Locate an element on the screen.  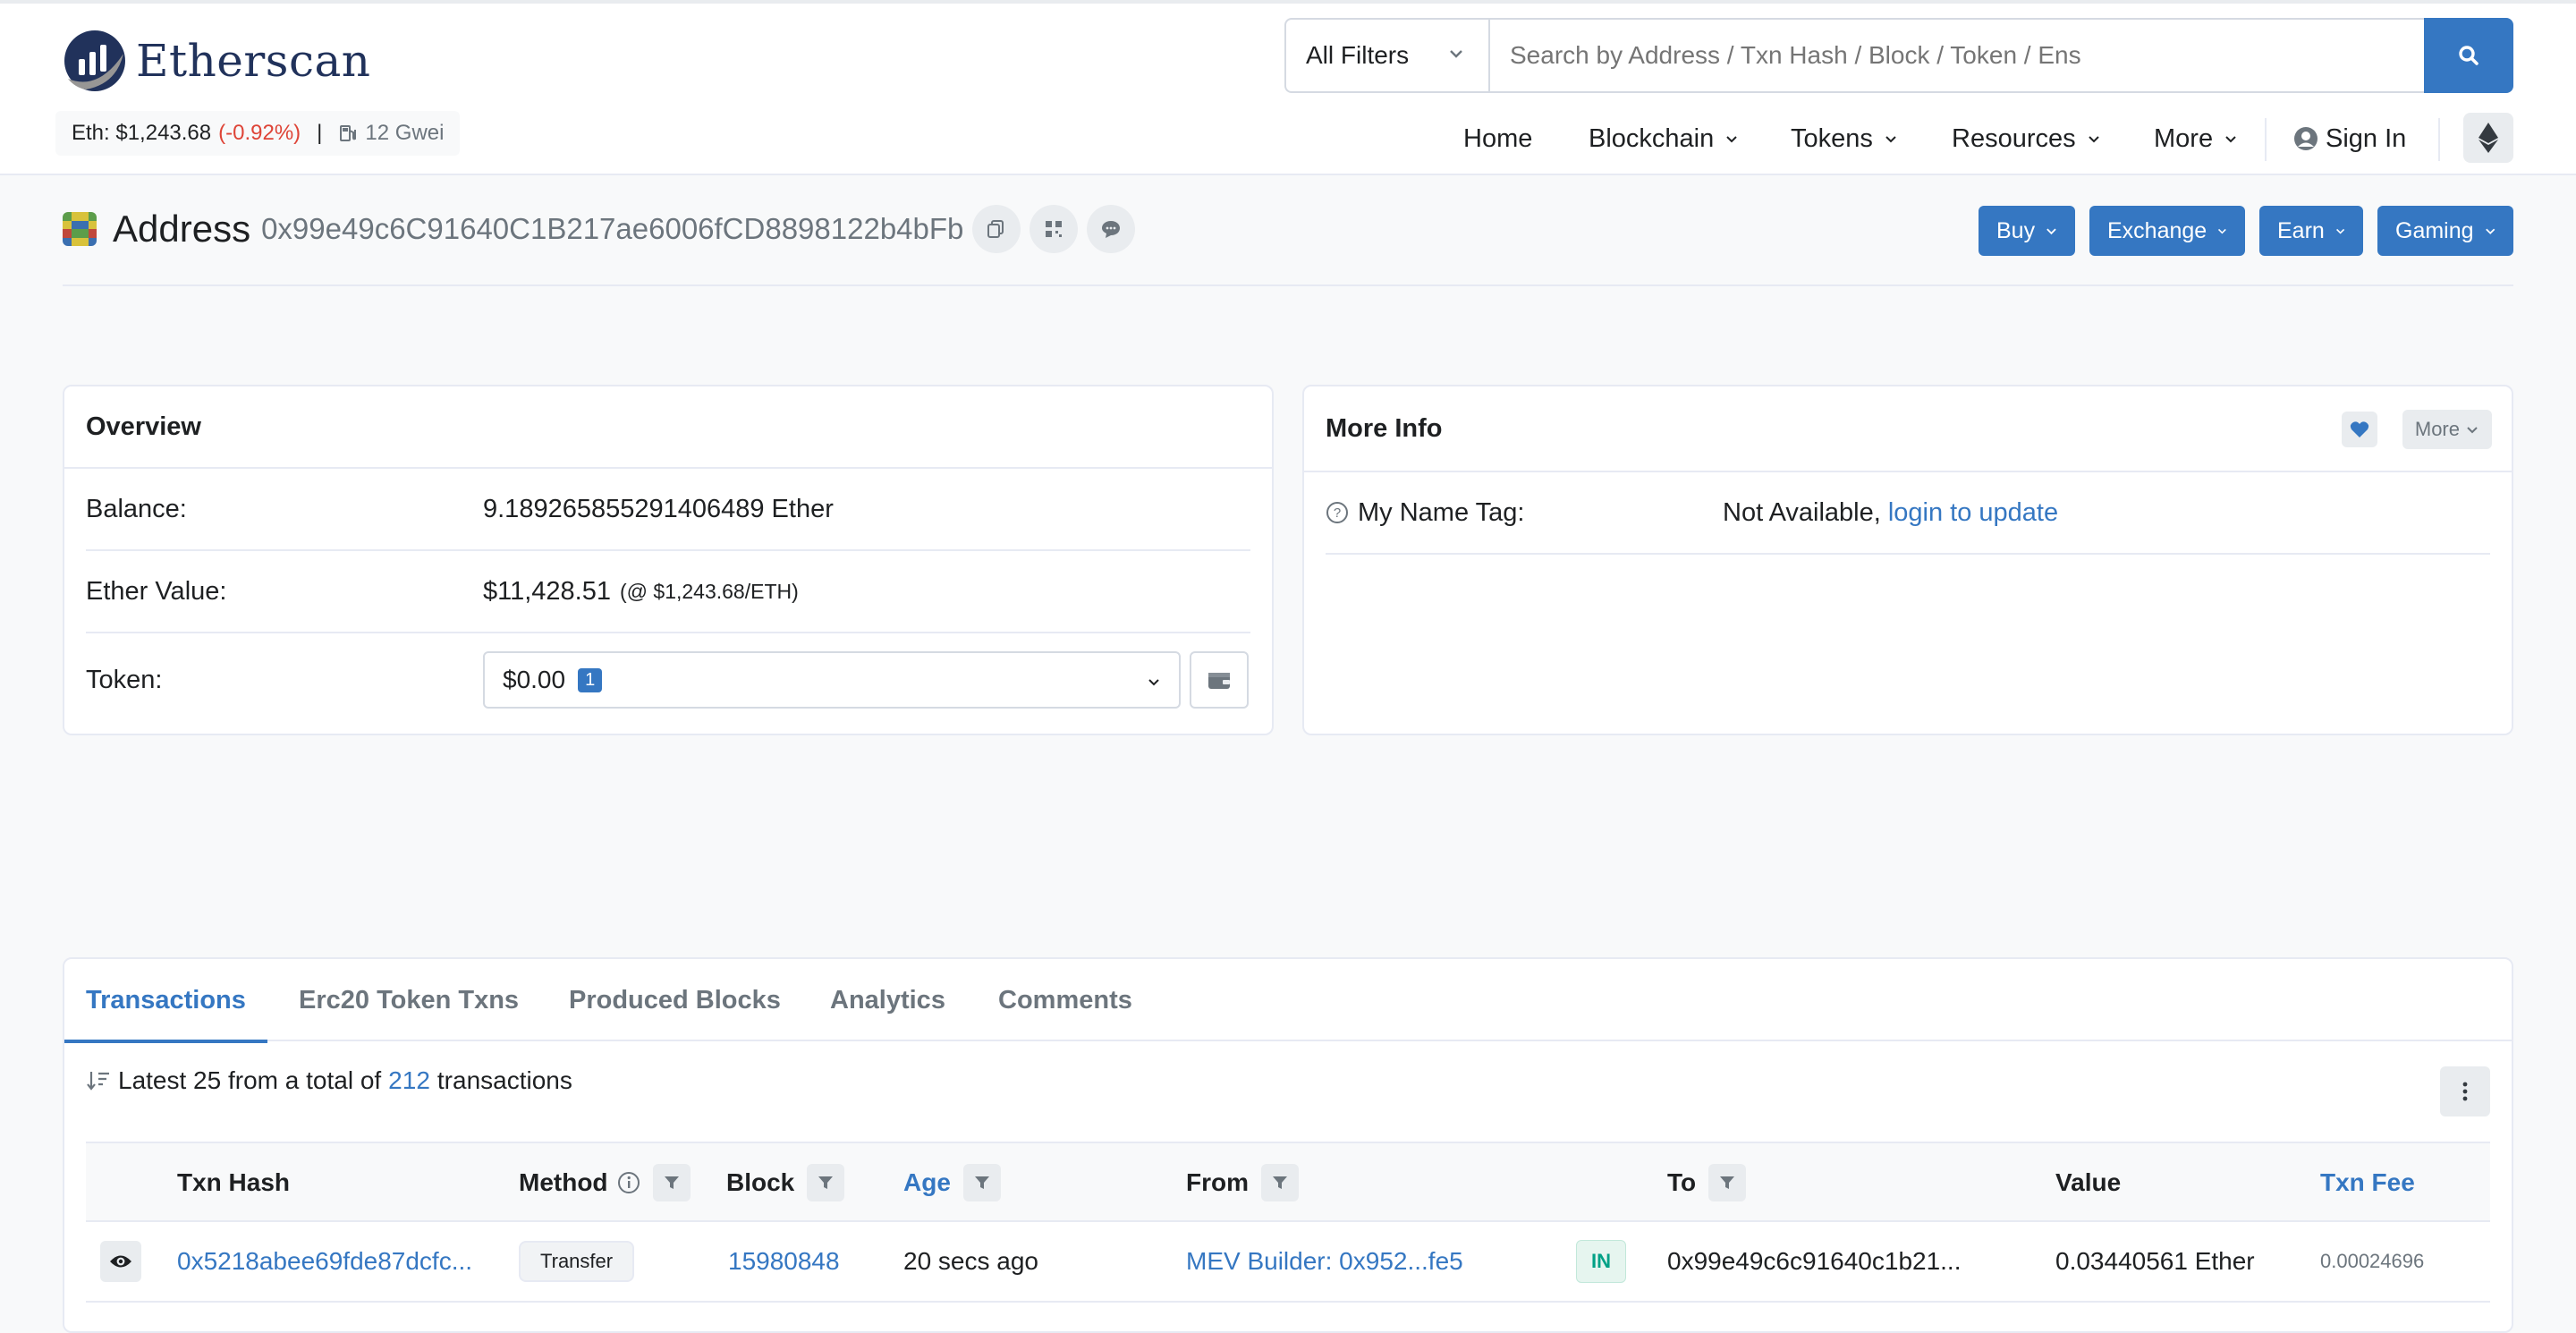
from-filter-button is located at coordinates (1280, 1182).